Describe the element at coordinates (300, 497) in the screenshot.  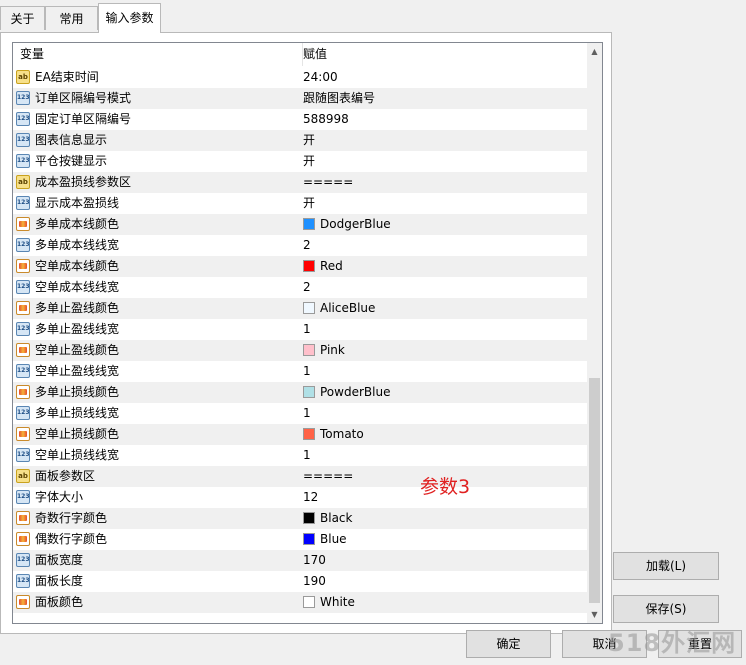
I see `table-row: 123 字体大小 12` at that location.